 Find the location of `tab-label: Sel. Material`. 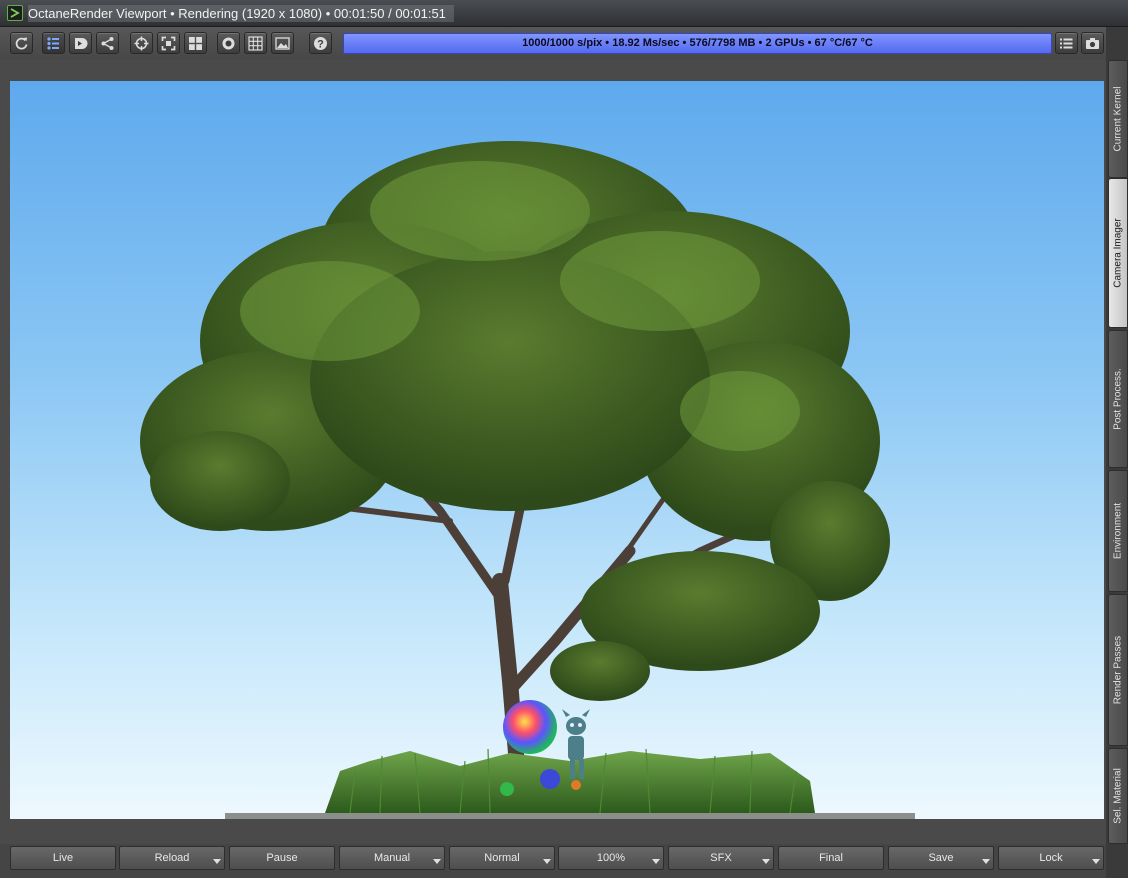

tab-label: Sel. Material is located at coordinates (1118, 796).